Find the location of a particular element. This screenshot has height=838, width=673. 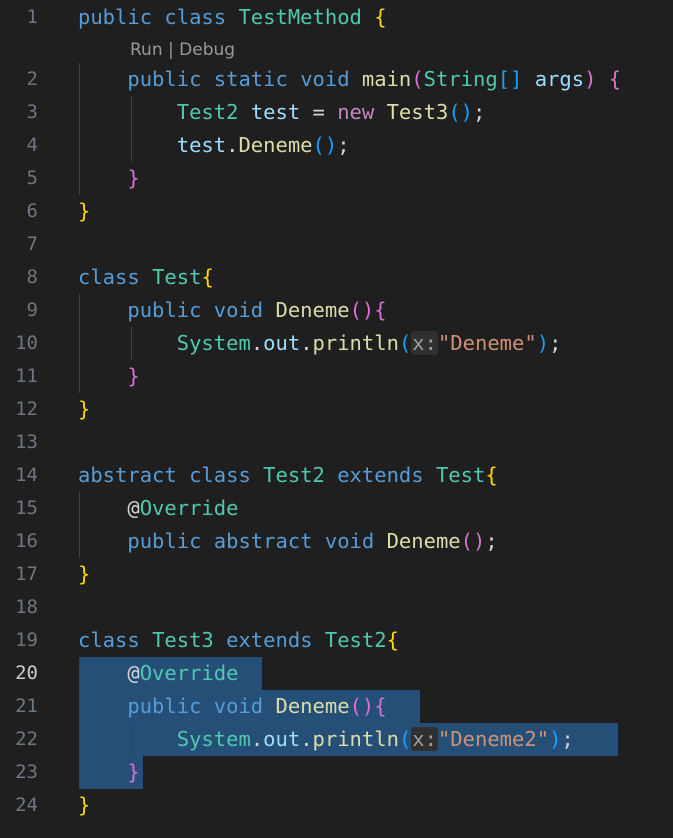

line-number: 18 is located at coordinates (26, 607).